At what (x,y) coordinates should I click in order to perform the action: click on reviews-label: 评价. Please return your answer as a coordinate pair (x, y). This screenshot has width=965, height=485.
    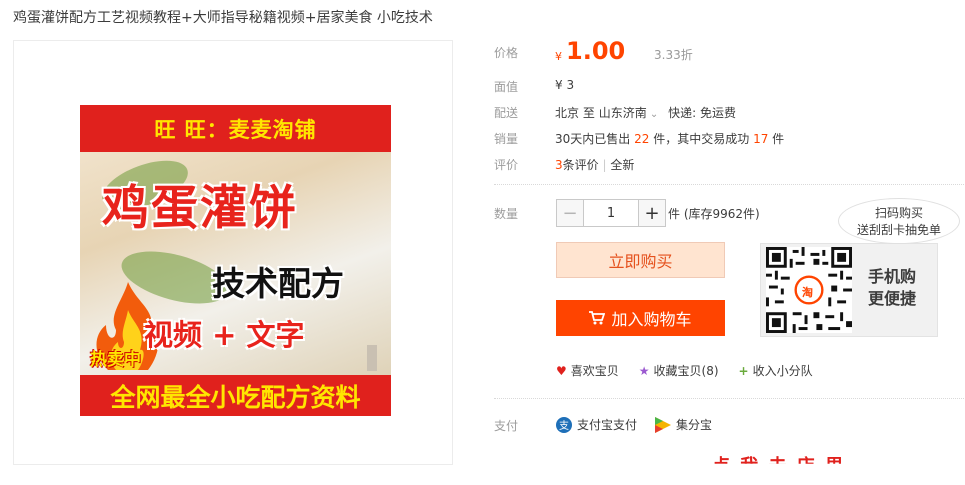
    Looking at the image, I should click on (506, 165).